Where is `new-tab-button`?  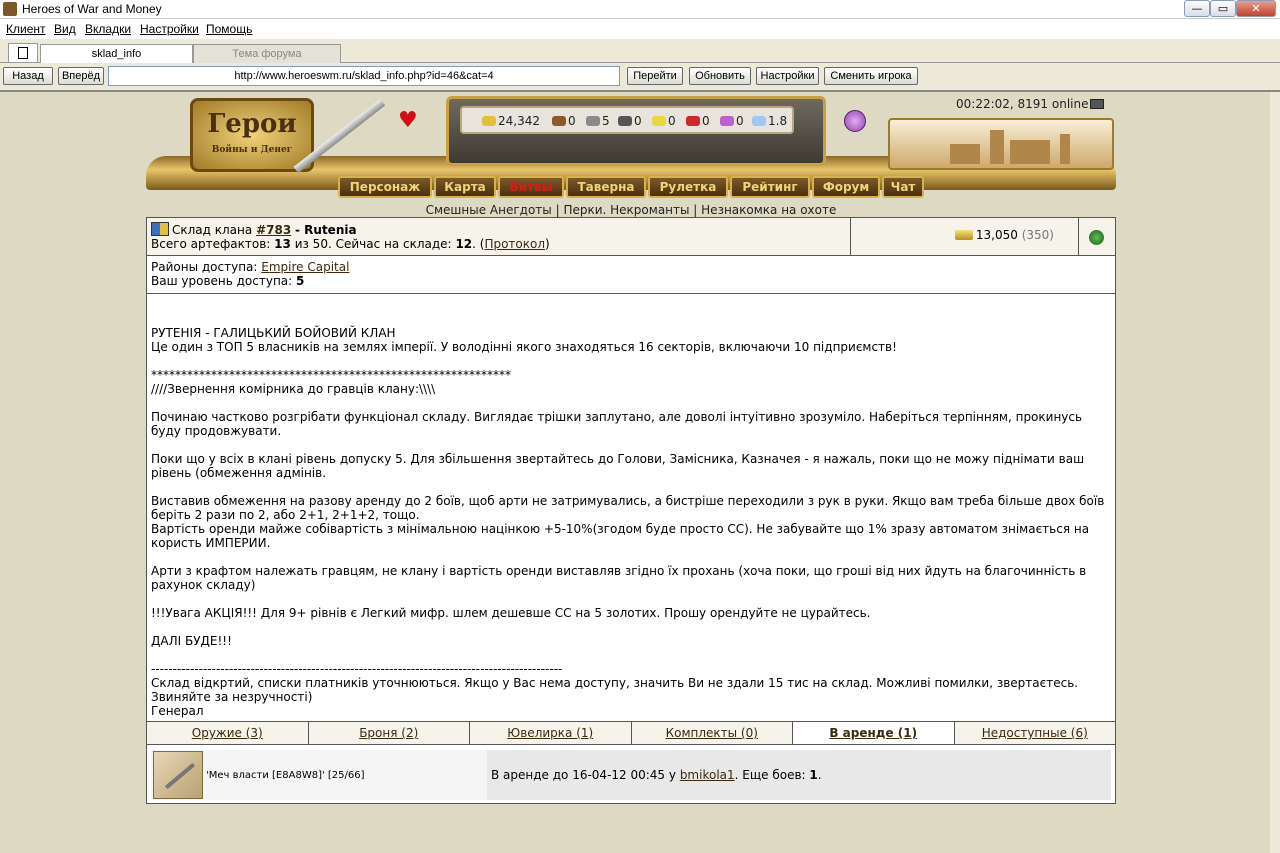 new-tab-button is located at coordinates (23, 53).